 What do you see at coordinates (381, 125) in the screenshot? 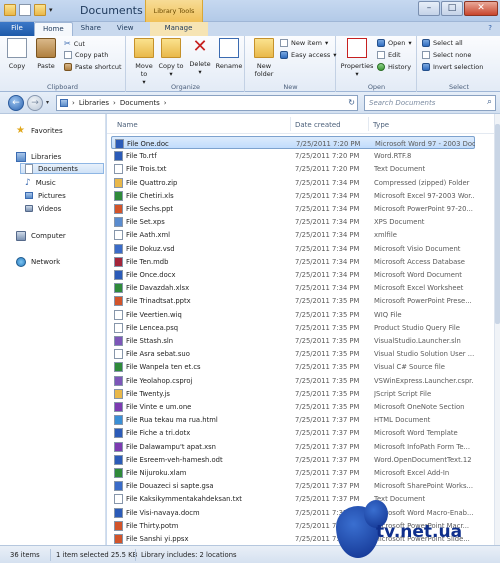
I see `column-type: Type` at bounding box center [381, 125].